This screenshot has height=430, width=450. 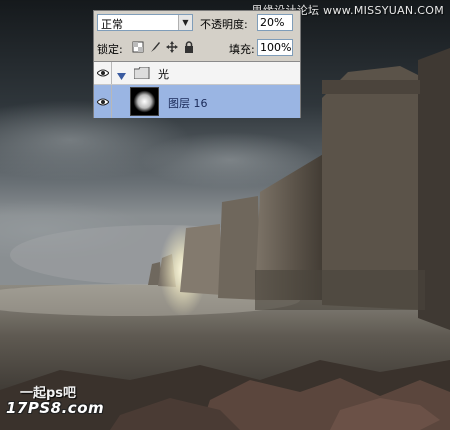 I want to click on layers-panel: 正常 ▼ 不透明度: 20% 锁定: 填充: 100% 光 图层 16, so click(x=197, y=64).